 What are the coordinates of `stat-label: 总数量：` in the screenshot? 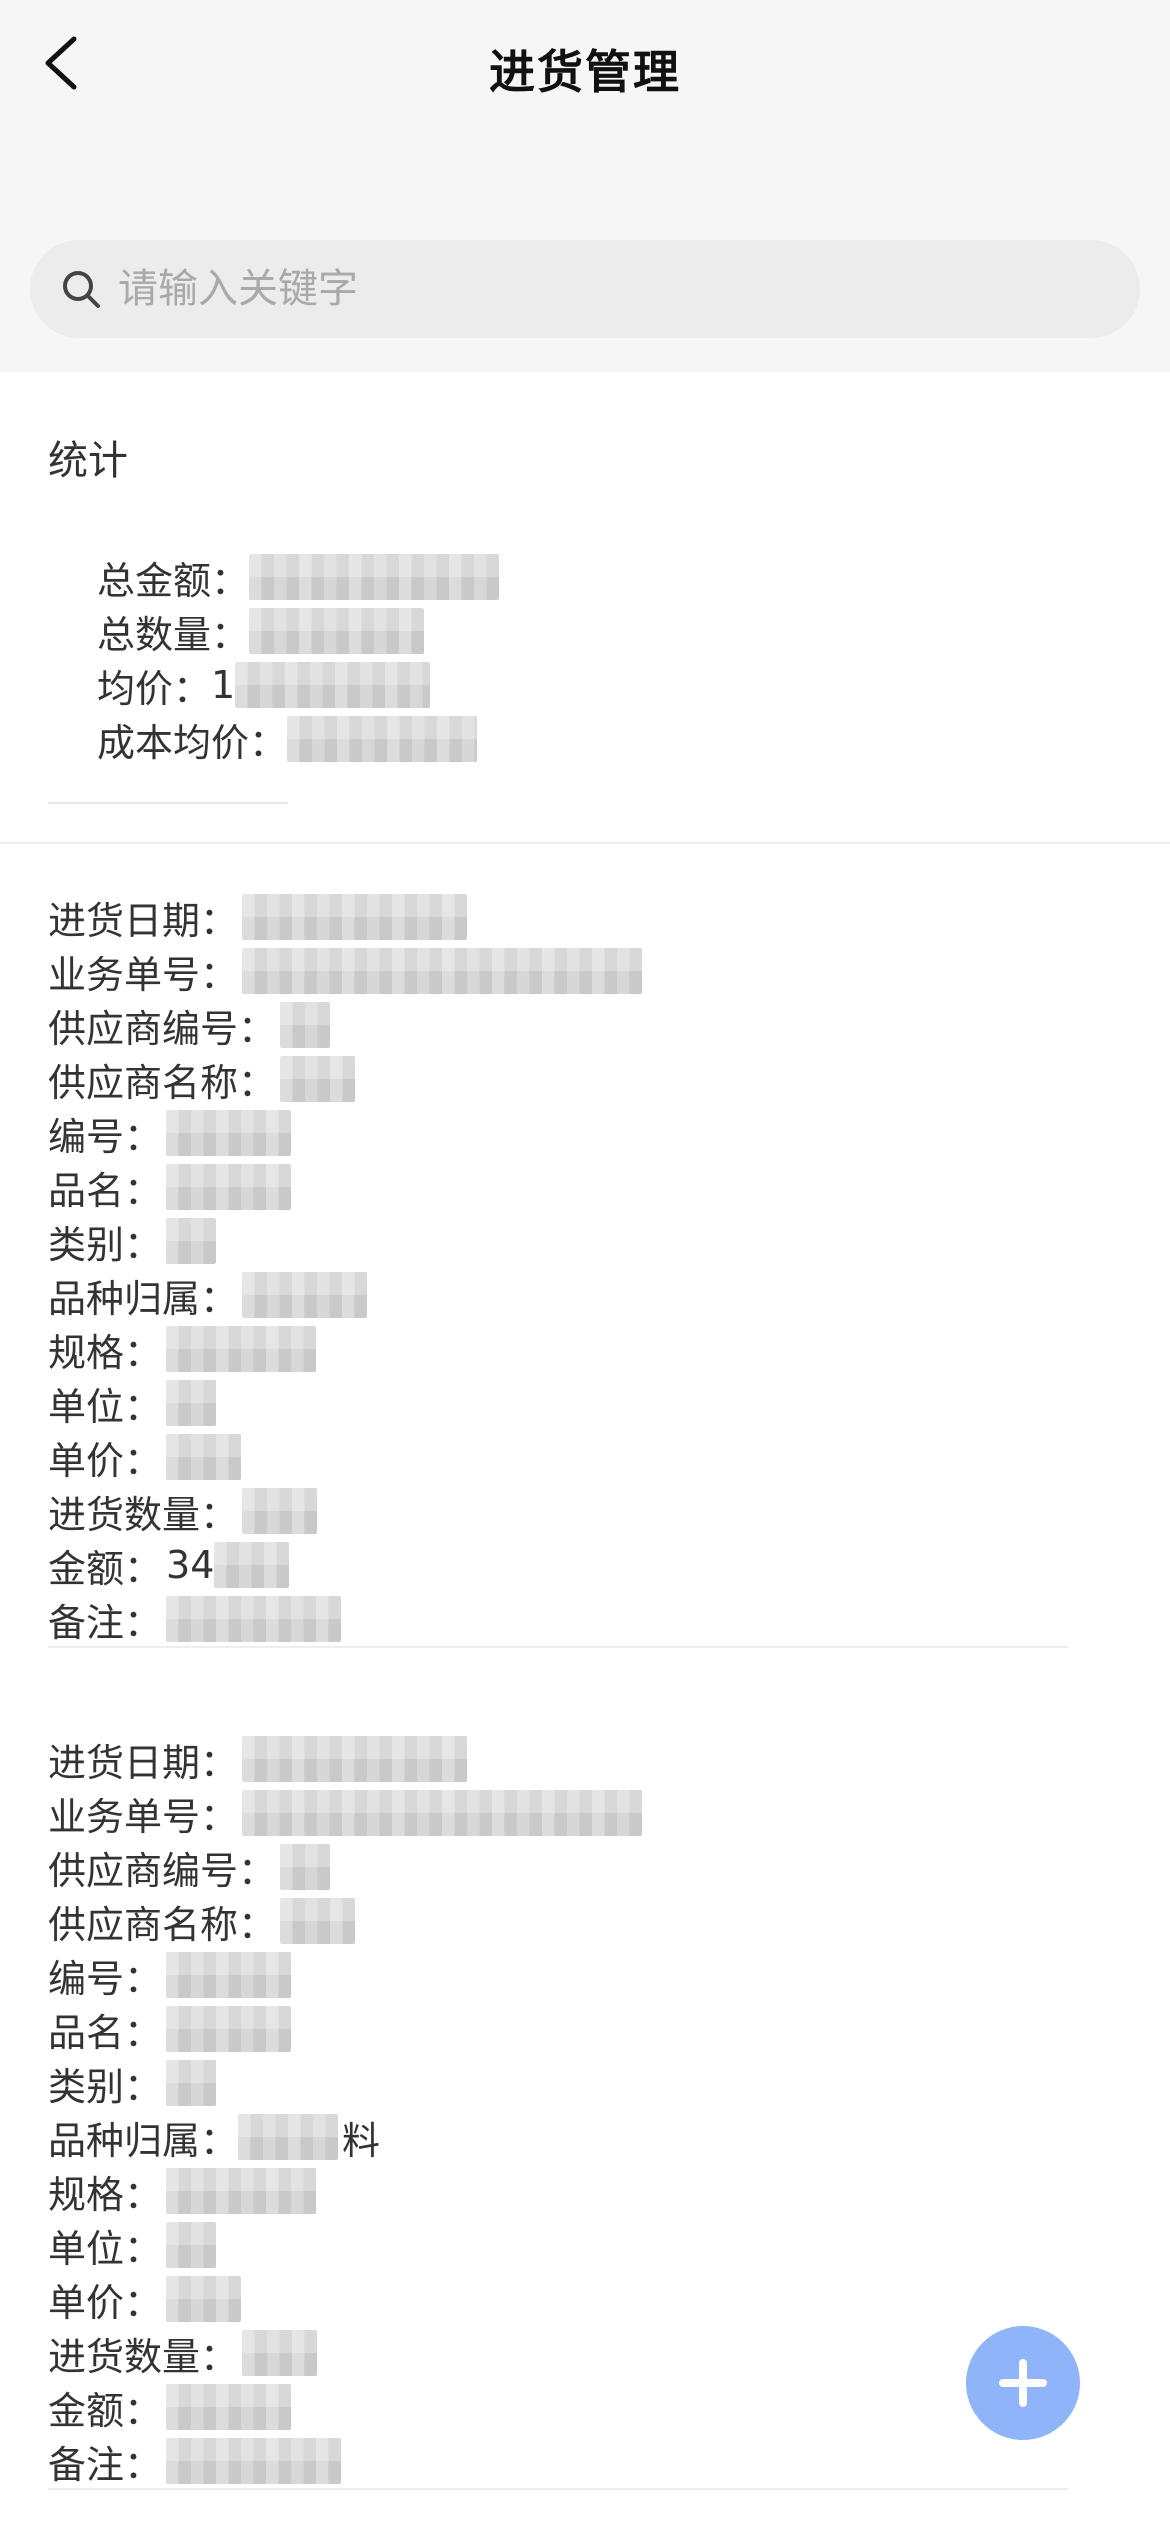 It's located at (173, 634).